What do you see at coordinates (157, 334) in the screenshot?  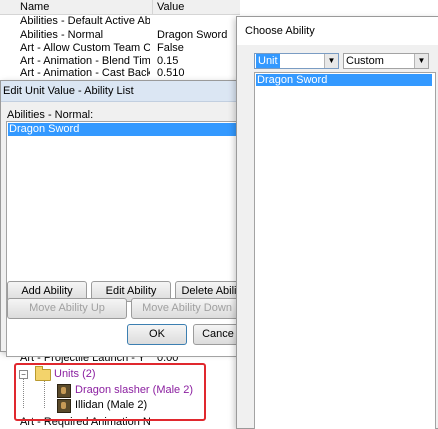 I see `ok-button: OK` at bounding box center [157, 334].